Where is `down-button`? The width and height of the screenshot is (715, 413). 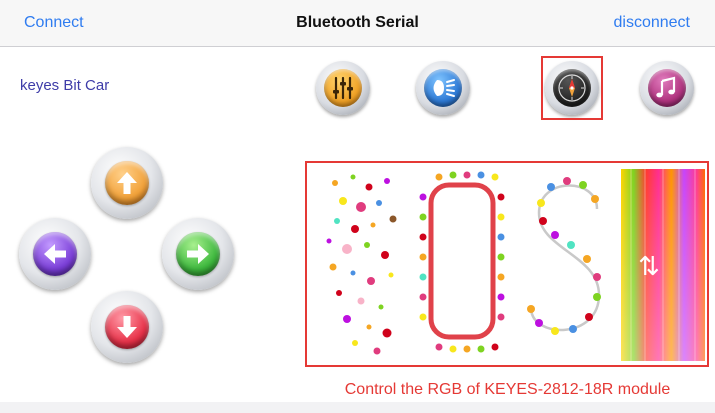 down-button is located at coordinates (127, 327).